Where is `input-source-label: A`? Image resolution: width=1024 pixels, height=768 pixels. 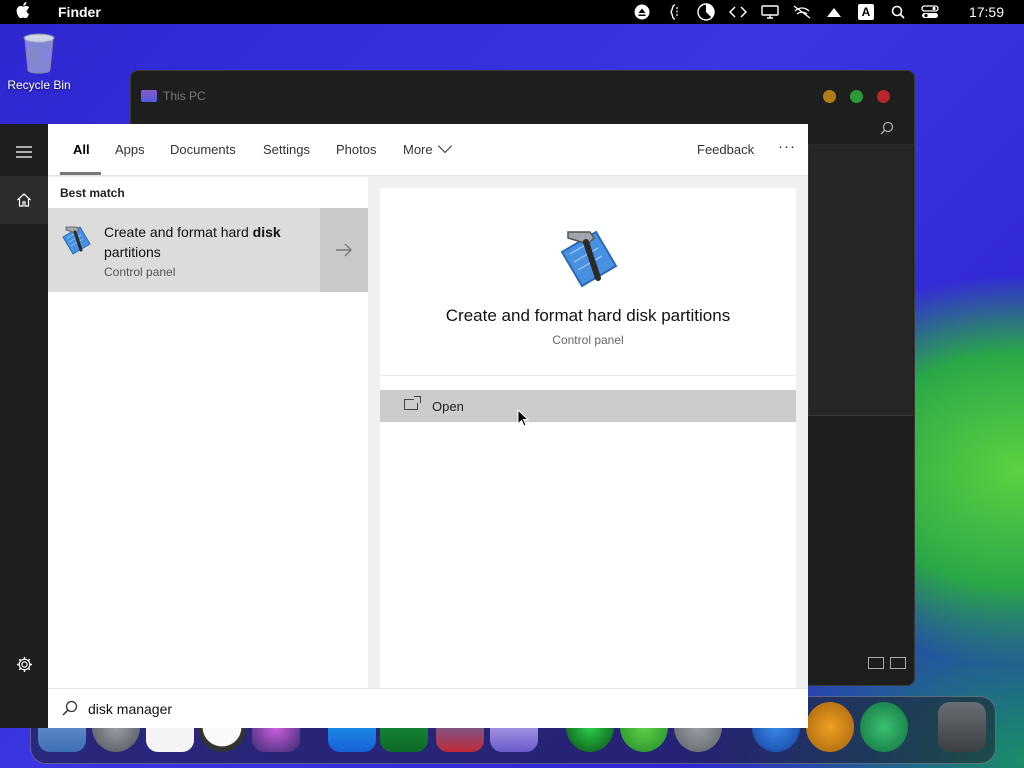
input-source-label: A is located at coordinates (865, 12).